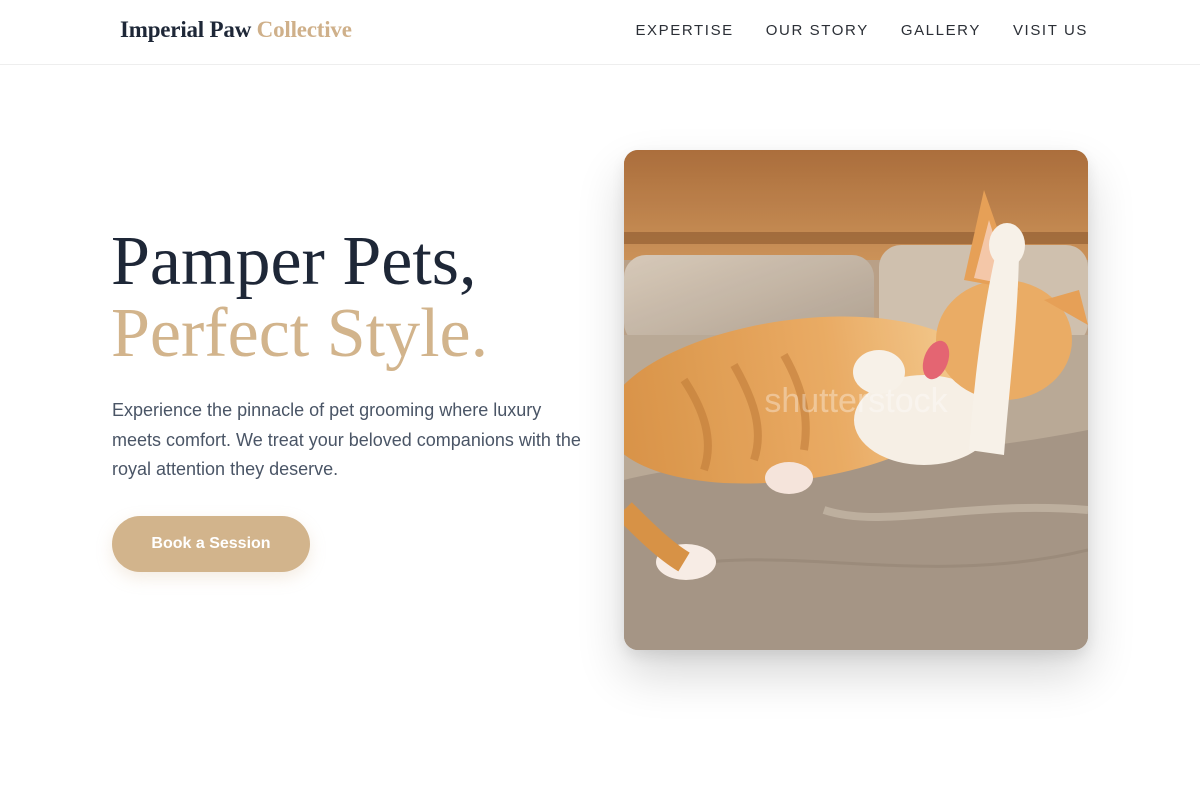 The height and width of the screenshot is (800, 1200). Describe the element at coordinates (186, 29) in the screenshot. I see `brand-name-main: Imperial Paw` at that location.